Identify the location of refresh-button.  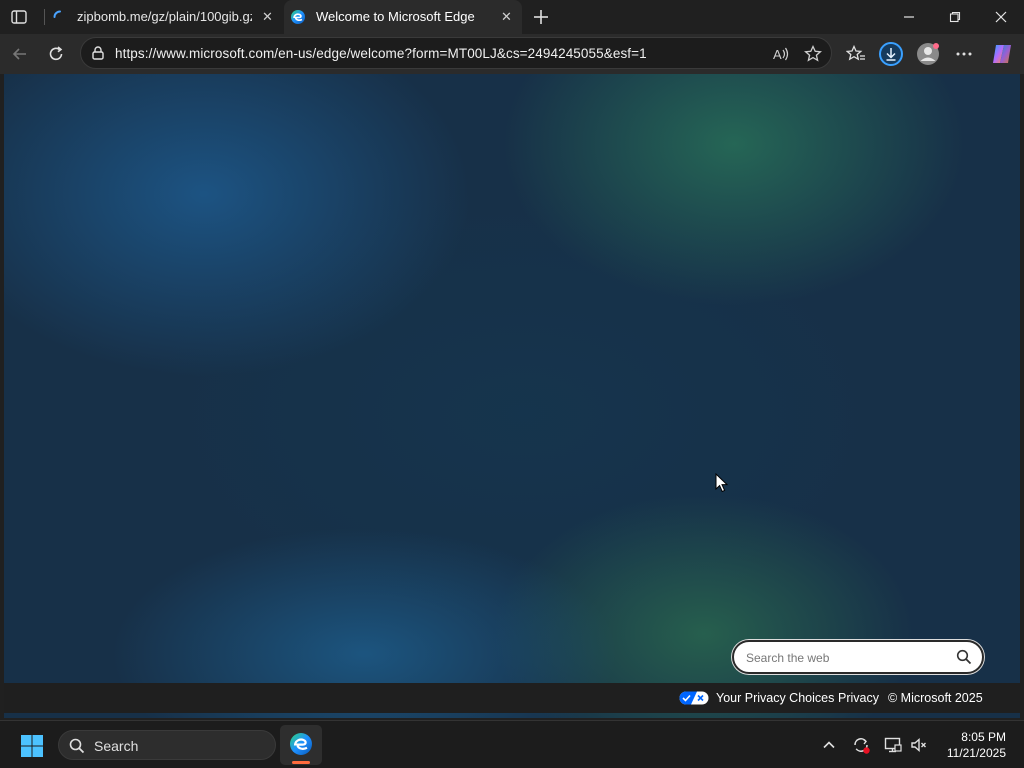
(56, 54).